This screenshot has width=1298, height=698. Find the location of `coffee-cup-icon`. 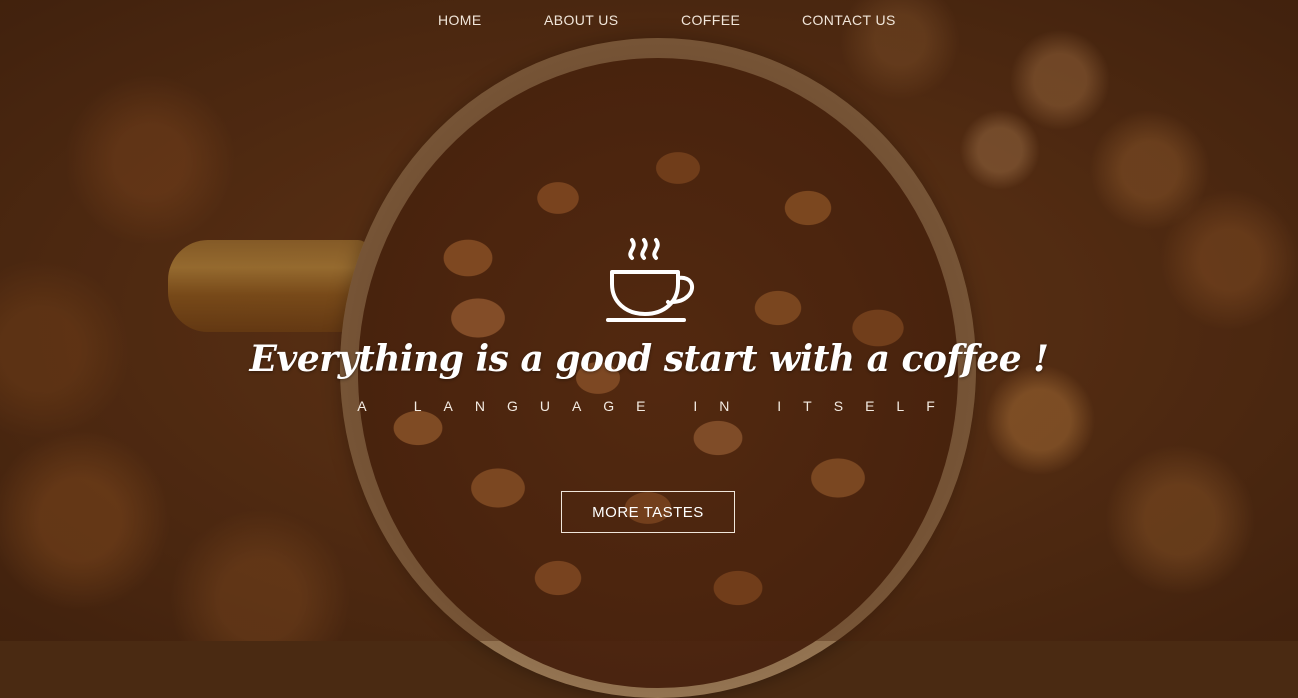

coffee-cup-icon is located at coordinates (650, 282).